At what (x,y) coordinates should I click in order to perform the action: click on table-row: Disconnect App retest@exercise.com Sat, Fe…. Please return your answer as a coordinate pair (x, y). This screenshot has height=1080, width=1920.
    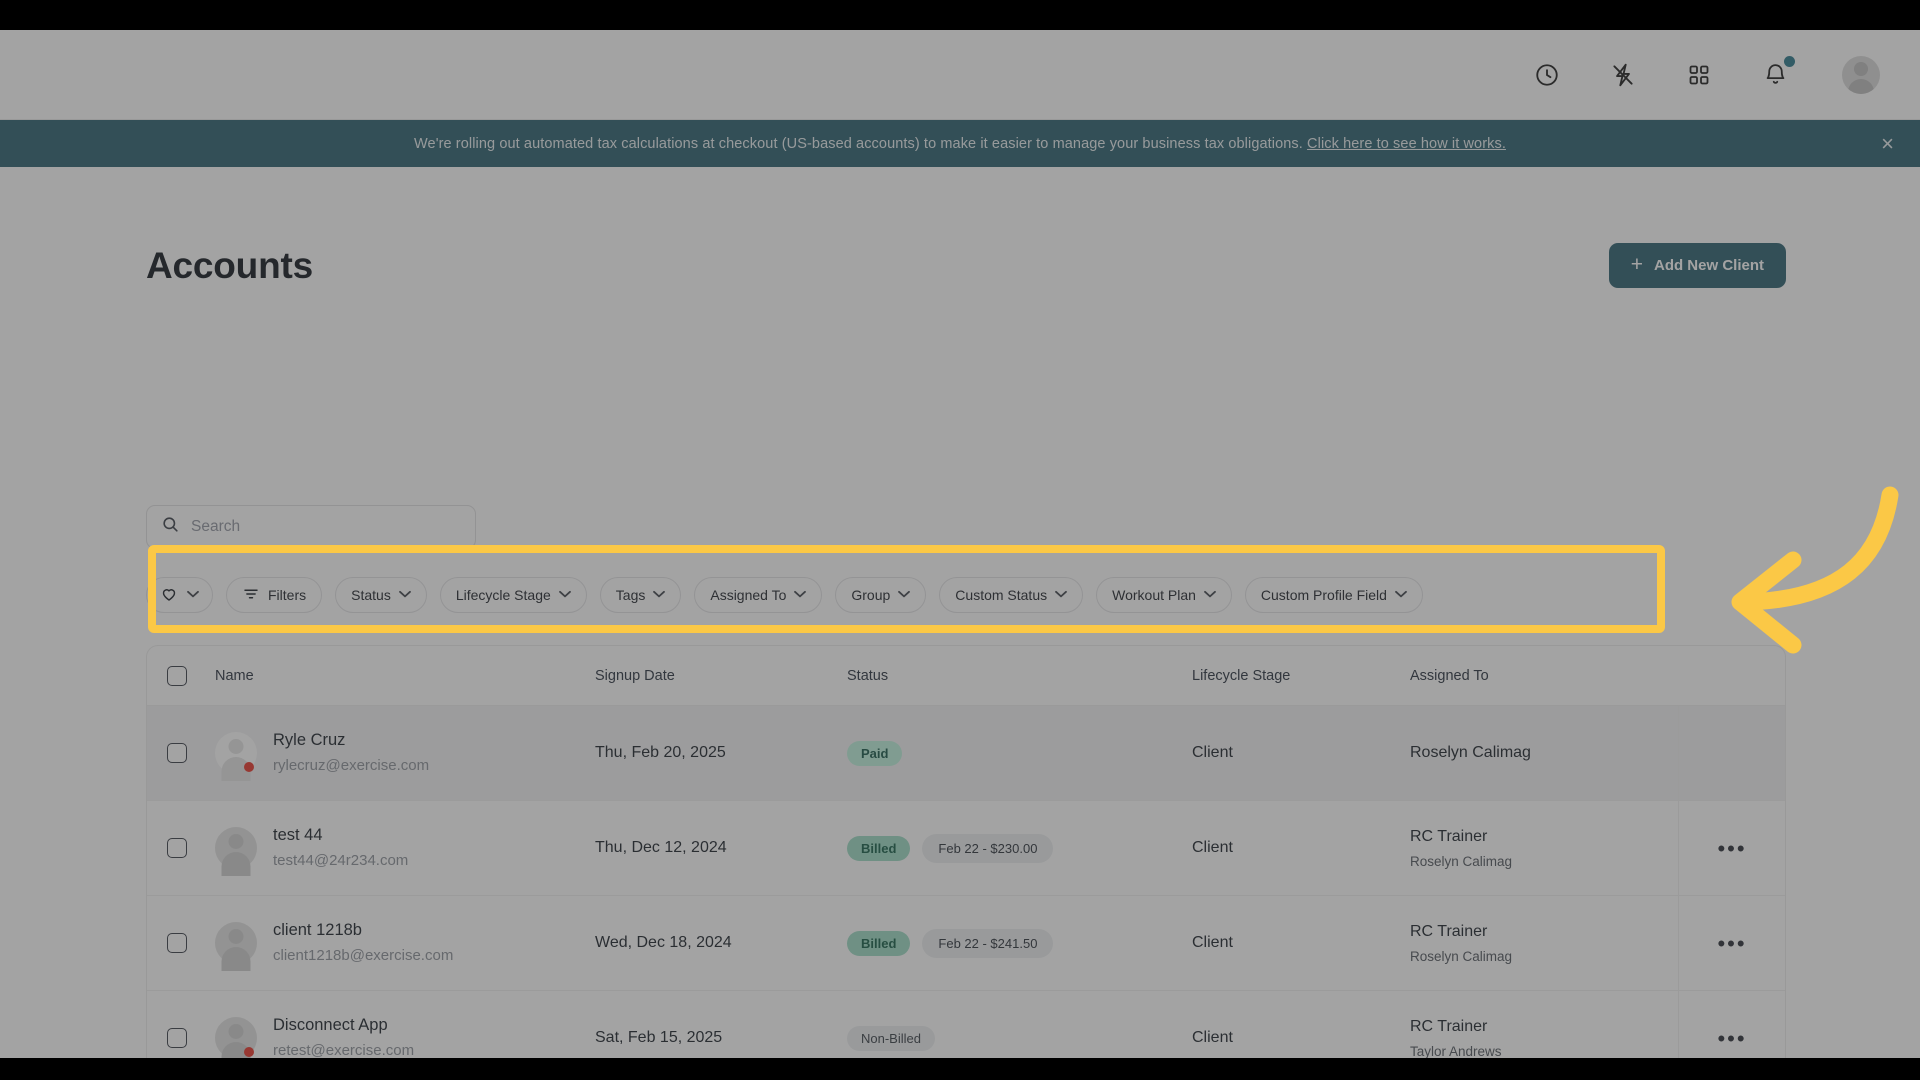
    Looking at the image, I should click on (966, 1024).